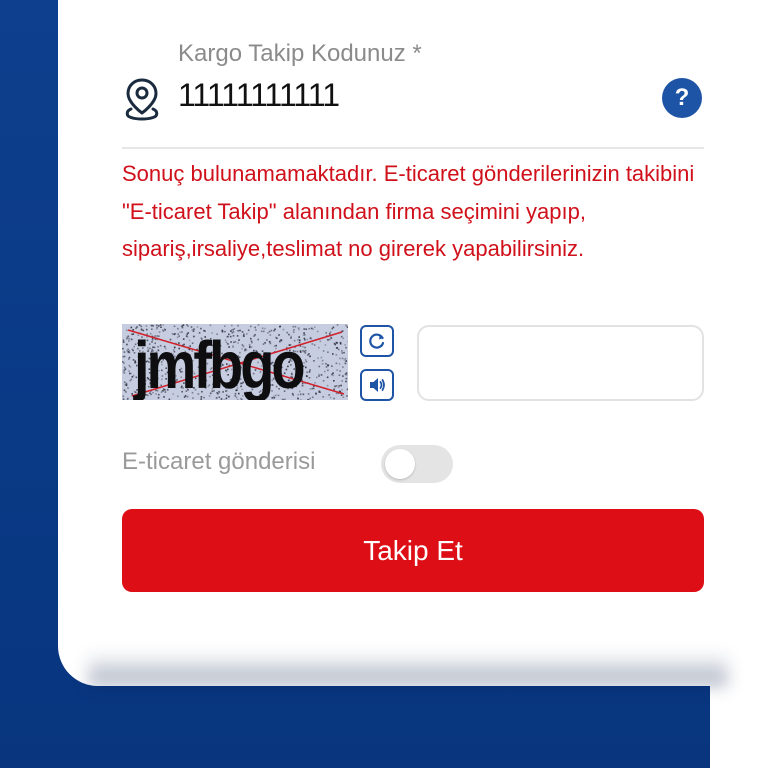  I want to click on refresh-icon, so click(377, 341).